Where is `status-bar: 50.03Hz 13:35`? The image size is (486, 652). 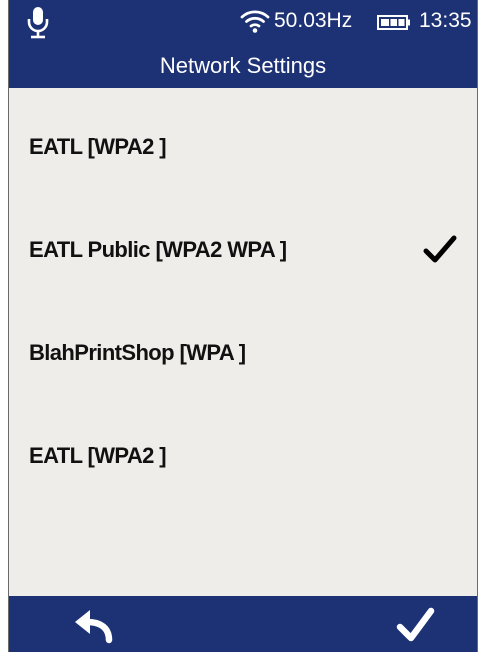 status-bar: 50.03Hz 13:35 is located at coordinates (243, 22).